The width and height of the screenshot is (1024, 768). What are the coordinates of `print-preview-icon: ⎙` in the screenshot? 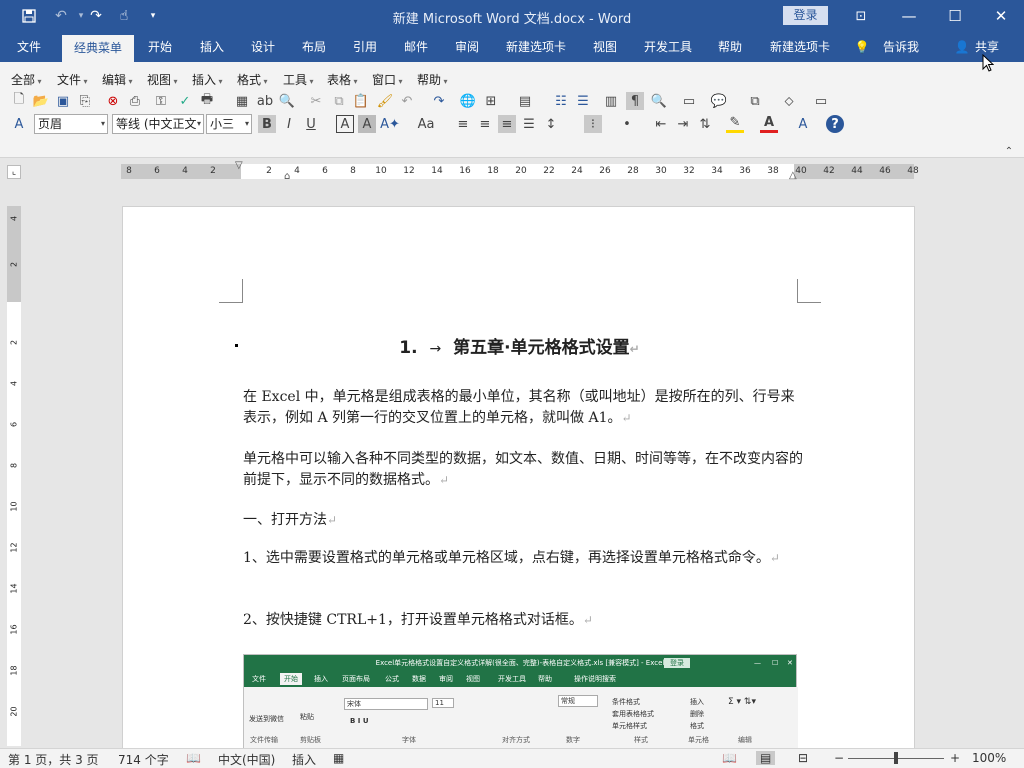 It's located at (135, 101).